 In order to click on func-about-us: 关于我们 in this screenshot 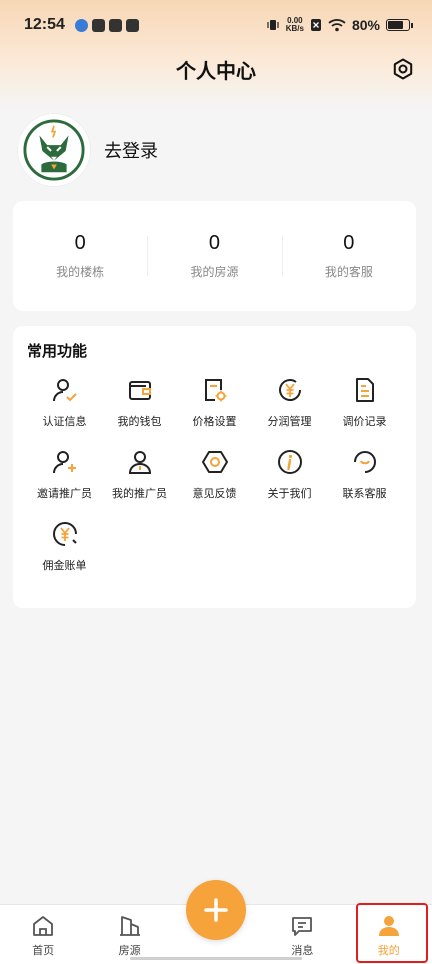, I will do `click(289, 474)`.